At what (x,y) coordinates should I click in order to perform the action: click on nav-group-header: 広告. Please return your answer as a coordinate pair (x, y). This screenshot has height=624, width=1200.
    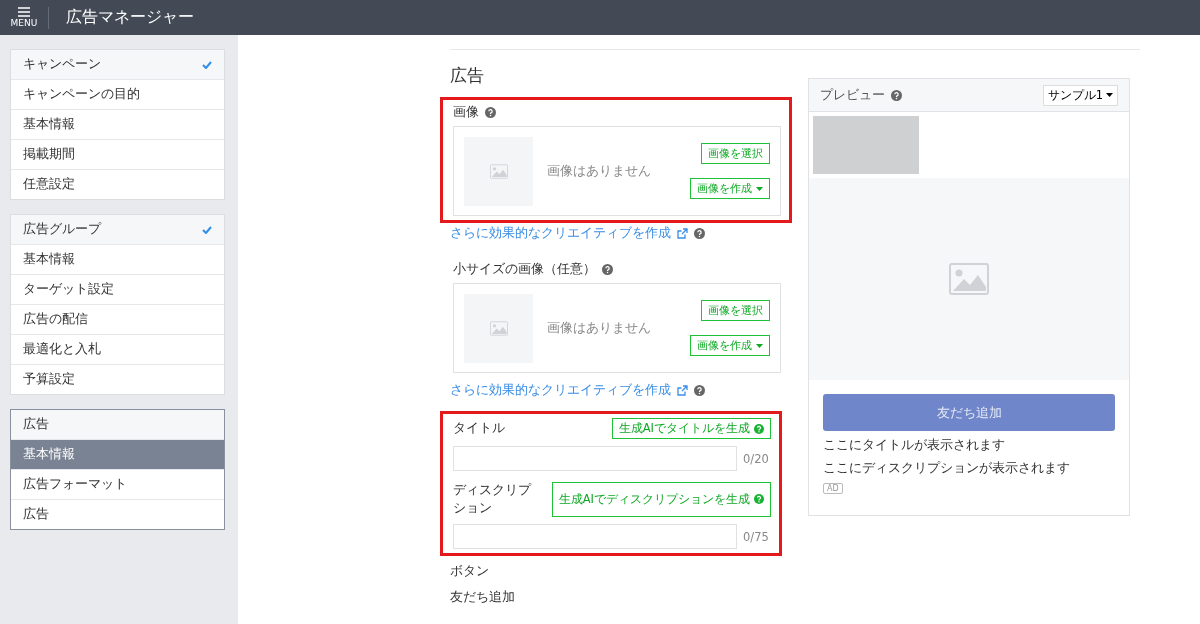
    Looking at the image, I should click on (117, 424).